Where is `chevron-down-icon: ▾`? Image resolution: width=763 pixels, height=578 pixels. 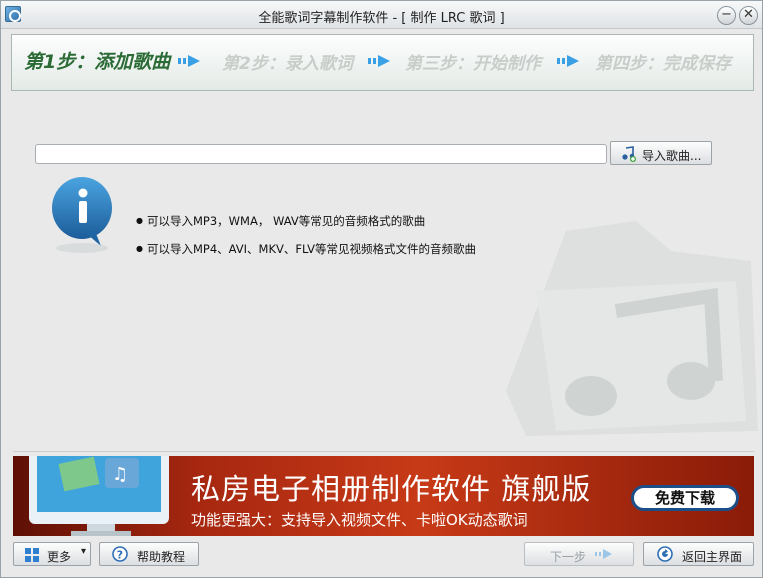
chevron-down-icon: ▾ is located at coordinates (84, 551).